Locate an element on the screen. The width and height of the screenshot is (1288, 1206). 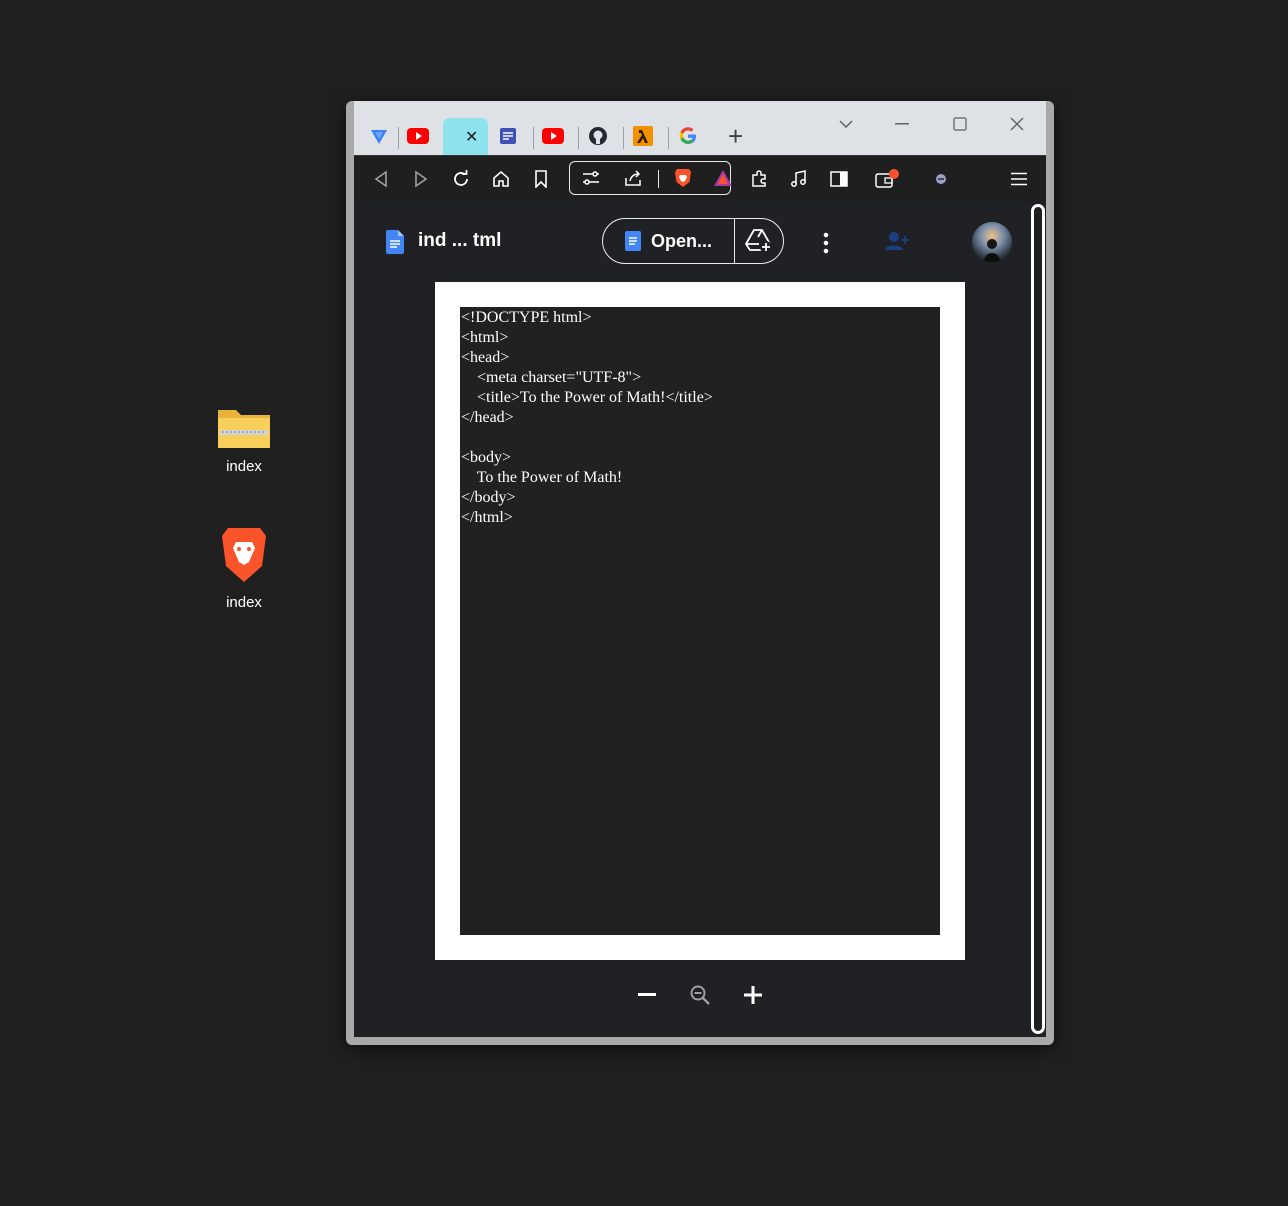
code-line: </head> is located at coordinates (487, 417).